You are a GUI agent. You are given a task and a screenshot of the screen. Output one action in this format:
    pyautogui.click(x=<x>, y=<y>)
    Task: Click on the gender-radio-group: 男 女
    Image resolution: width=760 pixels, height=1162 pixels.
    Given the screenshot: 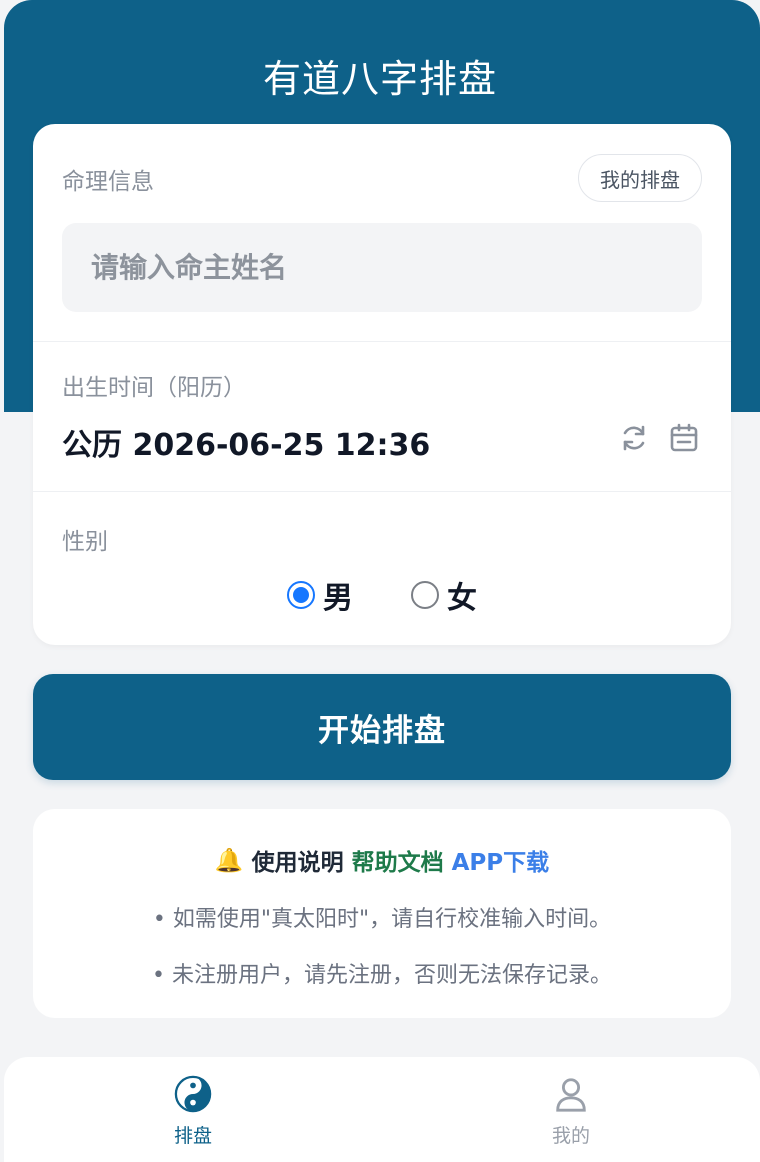 What is the action you would take?
    pyautogui.click(x=382, y=595)
    